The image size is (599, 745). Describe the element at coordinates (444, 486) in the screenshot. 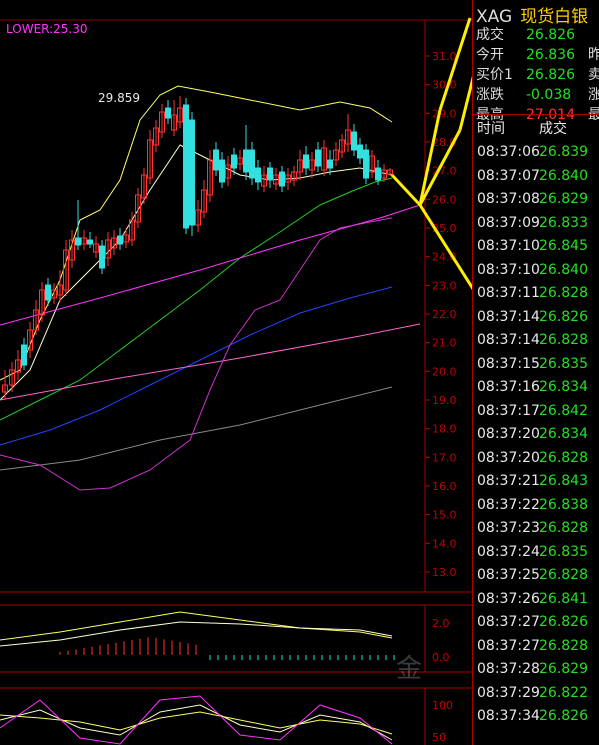

I see `price-tick-label: 16.0` at that location.